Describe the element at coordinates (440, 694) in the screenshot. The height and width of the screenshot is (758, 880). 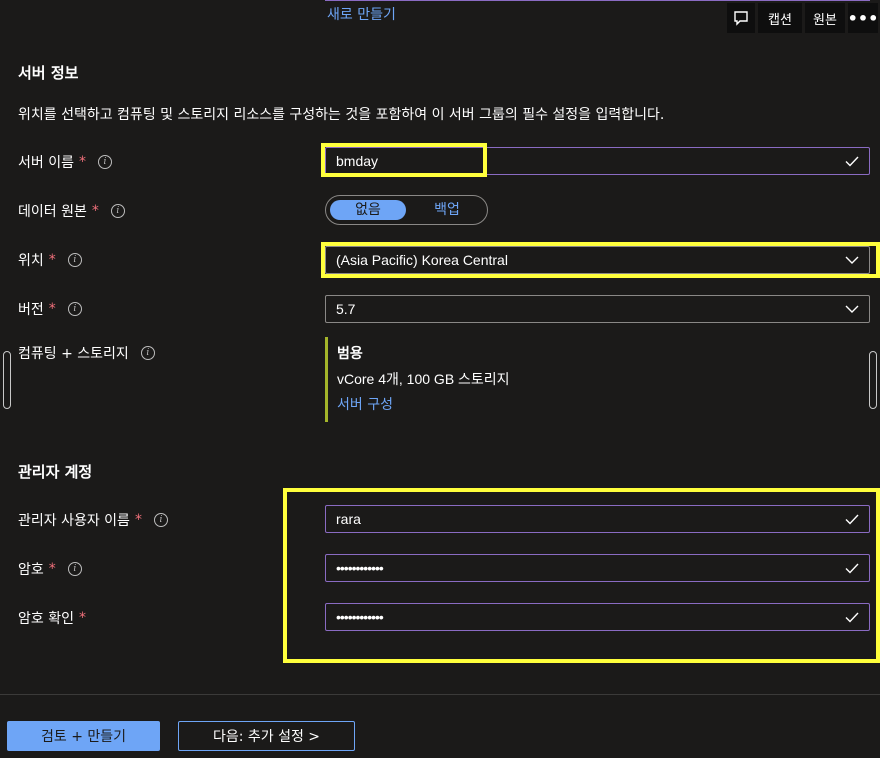
I see `footer-divider` at that location.